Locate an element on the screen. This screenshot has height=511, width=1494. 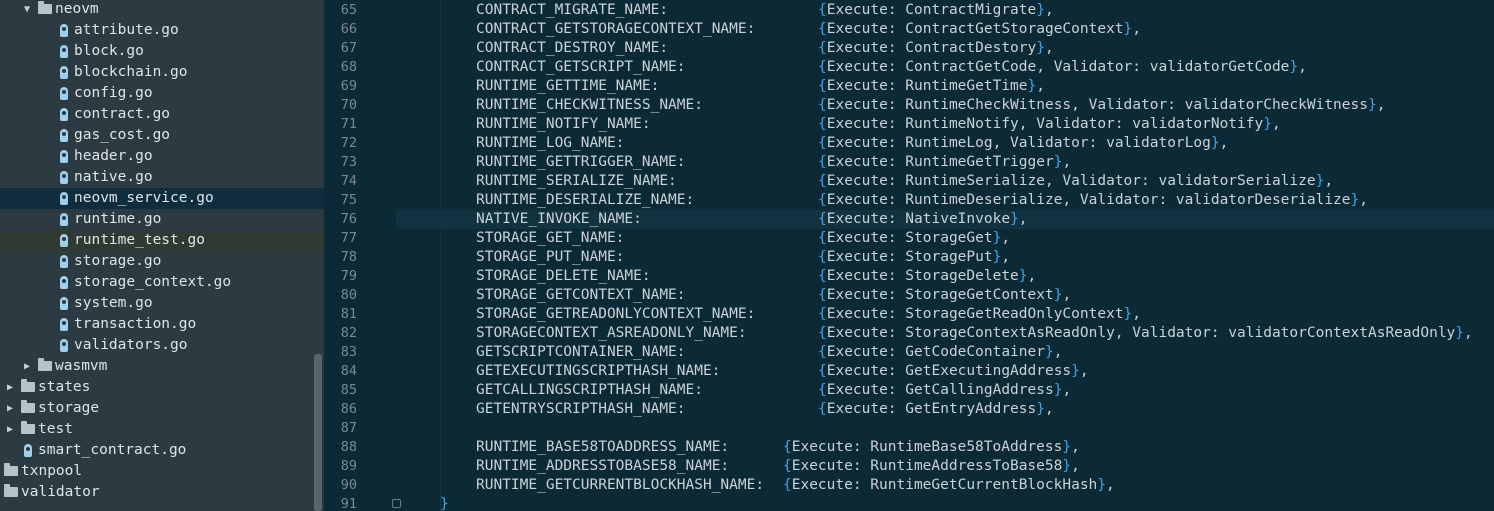
tree-file: contract.go is located at coordinates (162, 114).